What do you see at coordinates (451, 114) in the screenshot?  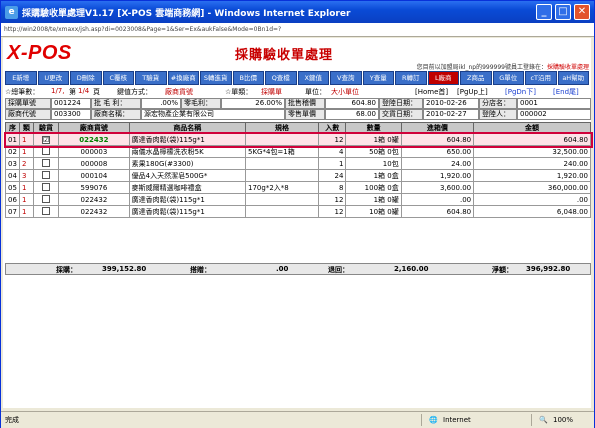 I see `delivery-date-field: 2010-02-27` at bounding box center [451, 114].